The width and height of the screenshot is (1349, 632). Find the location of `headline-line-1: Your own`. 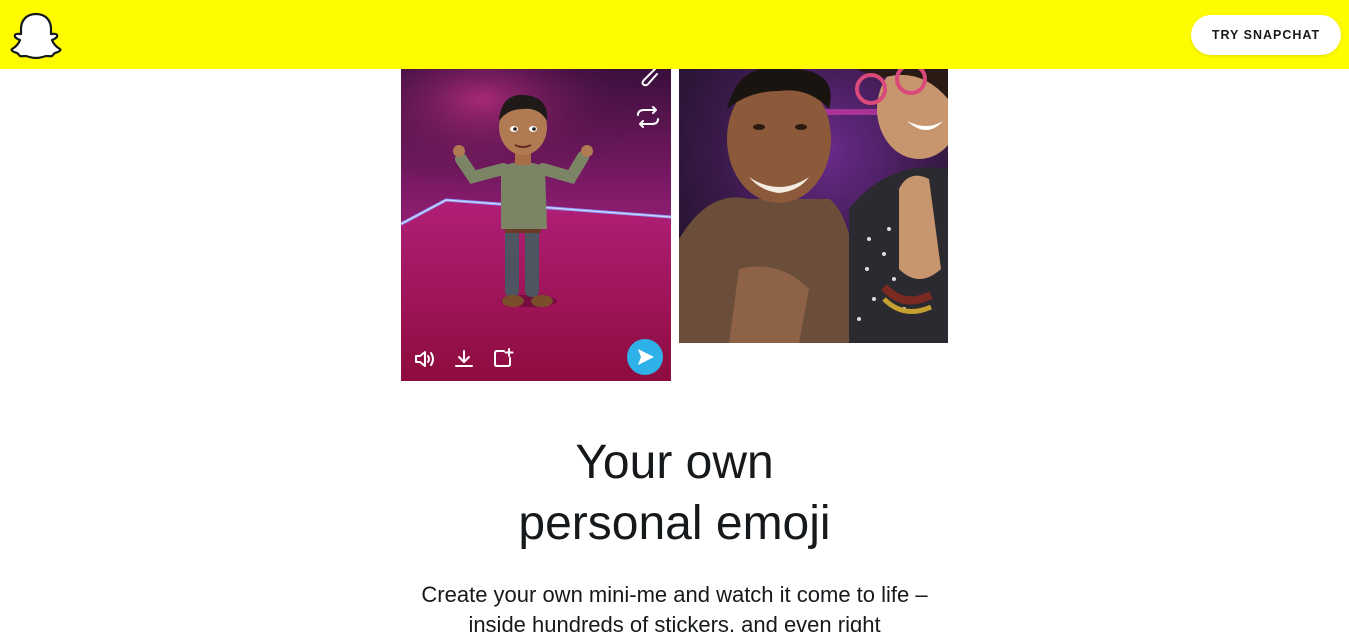

headline-line-1: Your own is located at coordinates (674, 462).